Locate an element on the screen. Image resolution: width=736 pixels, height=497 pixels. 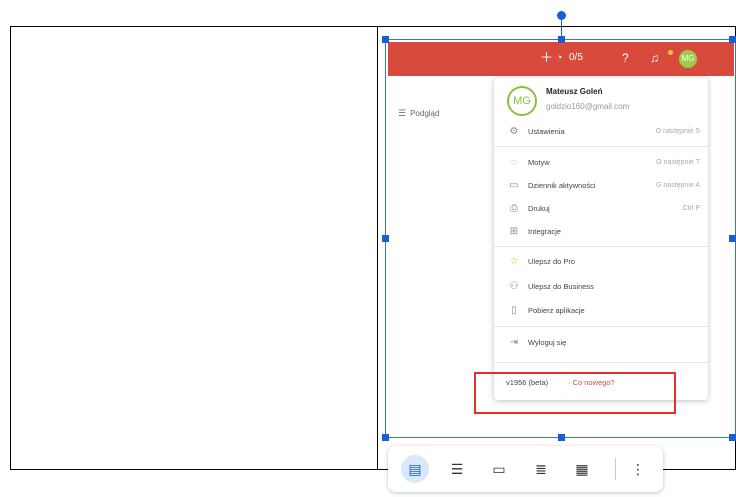
toolbar-divider is located at coordinates (615, 469).